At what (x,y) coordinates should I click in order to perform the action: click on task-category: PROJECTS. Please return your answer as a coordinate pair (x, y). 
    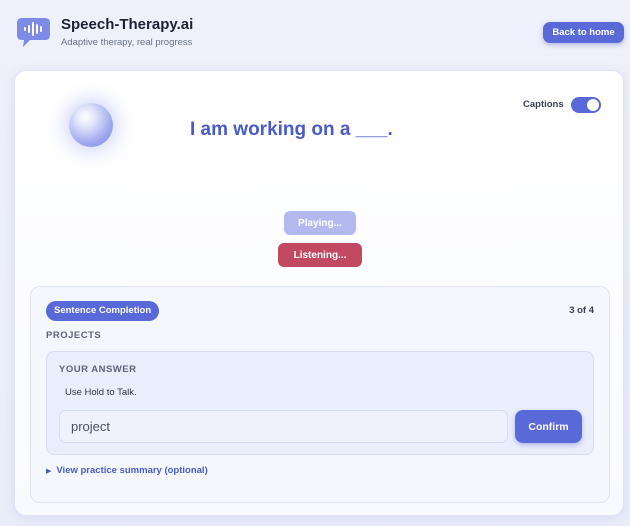
    Looking at the image, I should click on (74, 335).